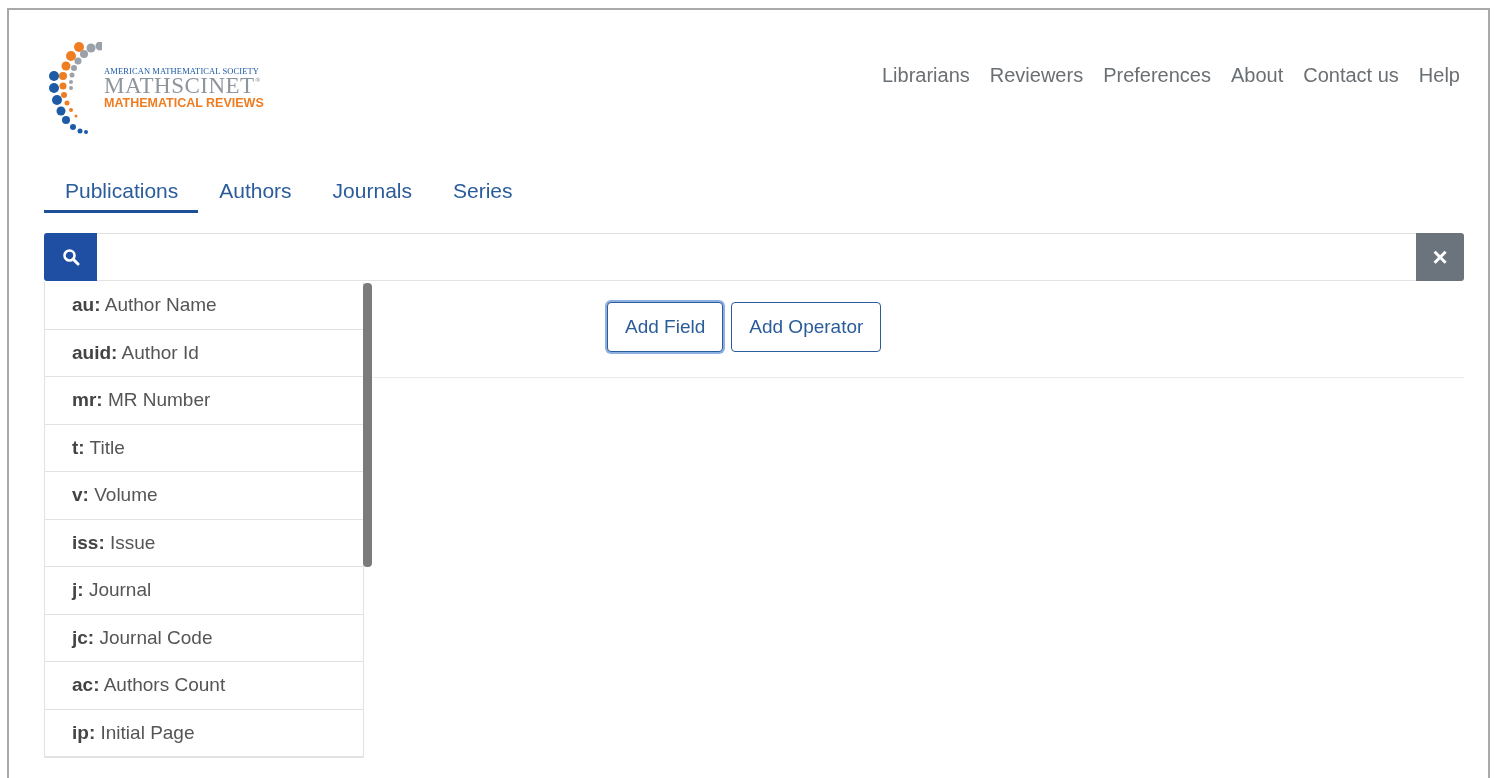  What do you see at coordinates (1351, 75) in the screenshot?
I see `nav-link: Contact us` at bounding box center [1351, 75].